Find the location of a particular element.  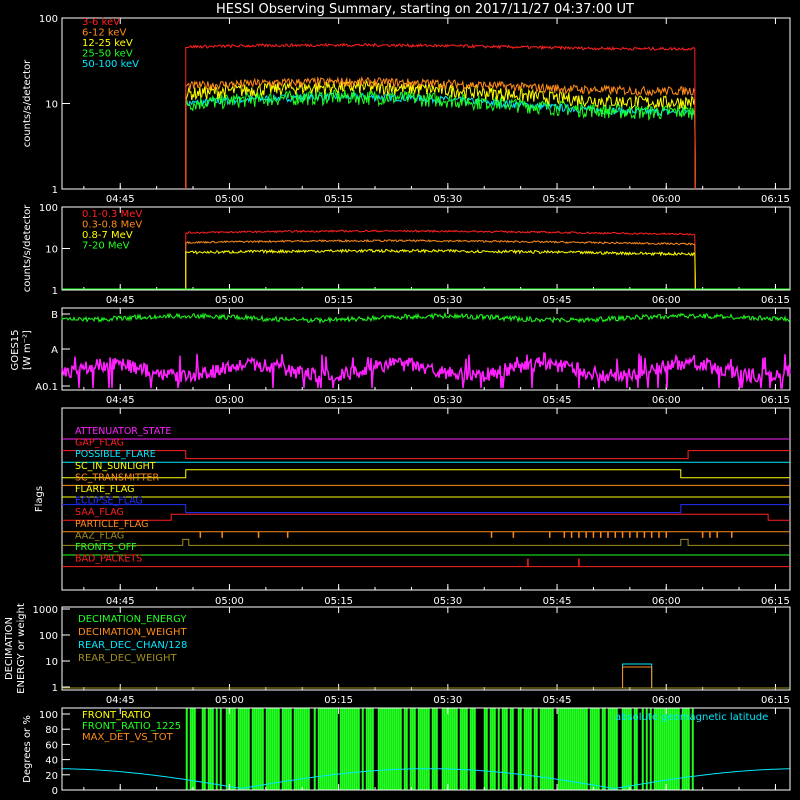

legend-entry: 6-12 keV is located at coordinates (104, 33).